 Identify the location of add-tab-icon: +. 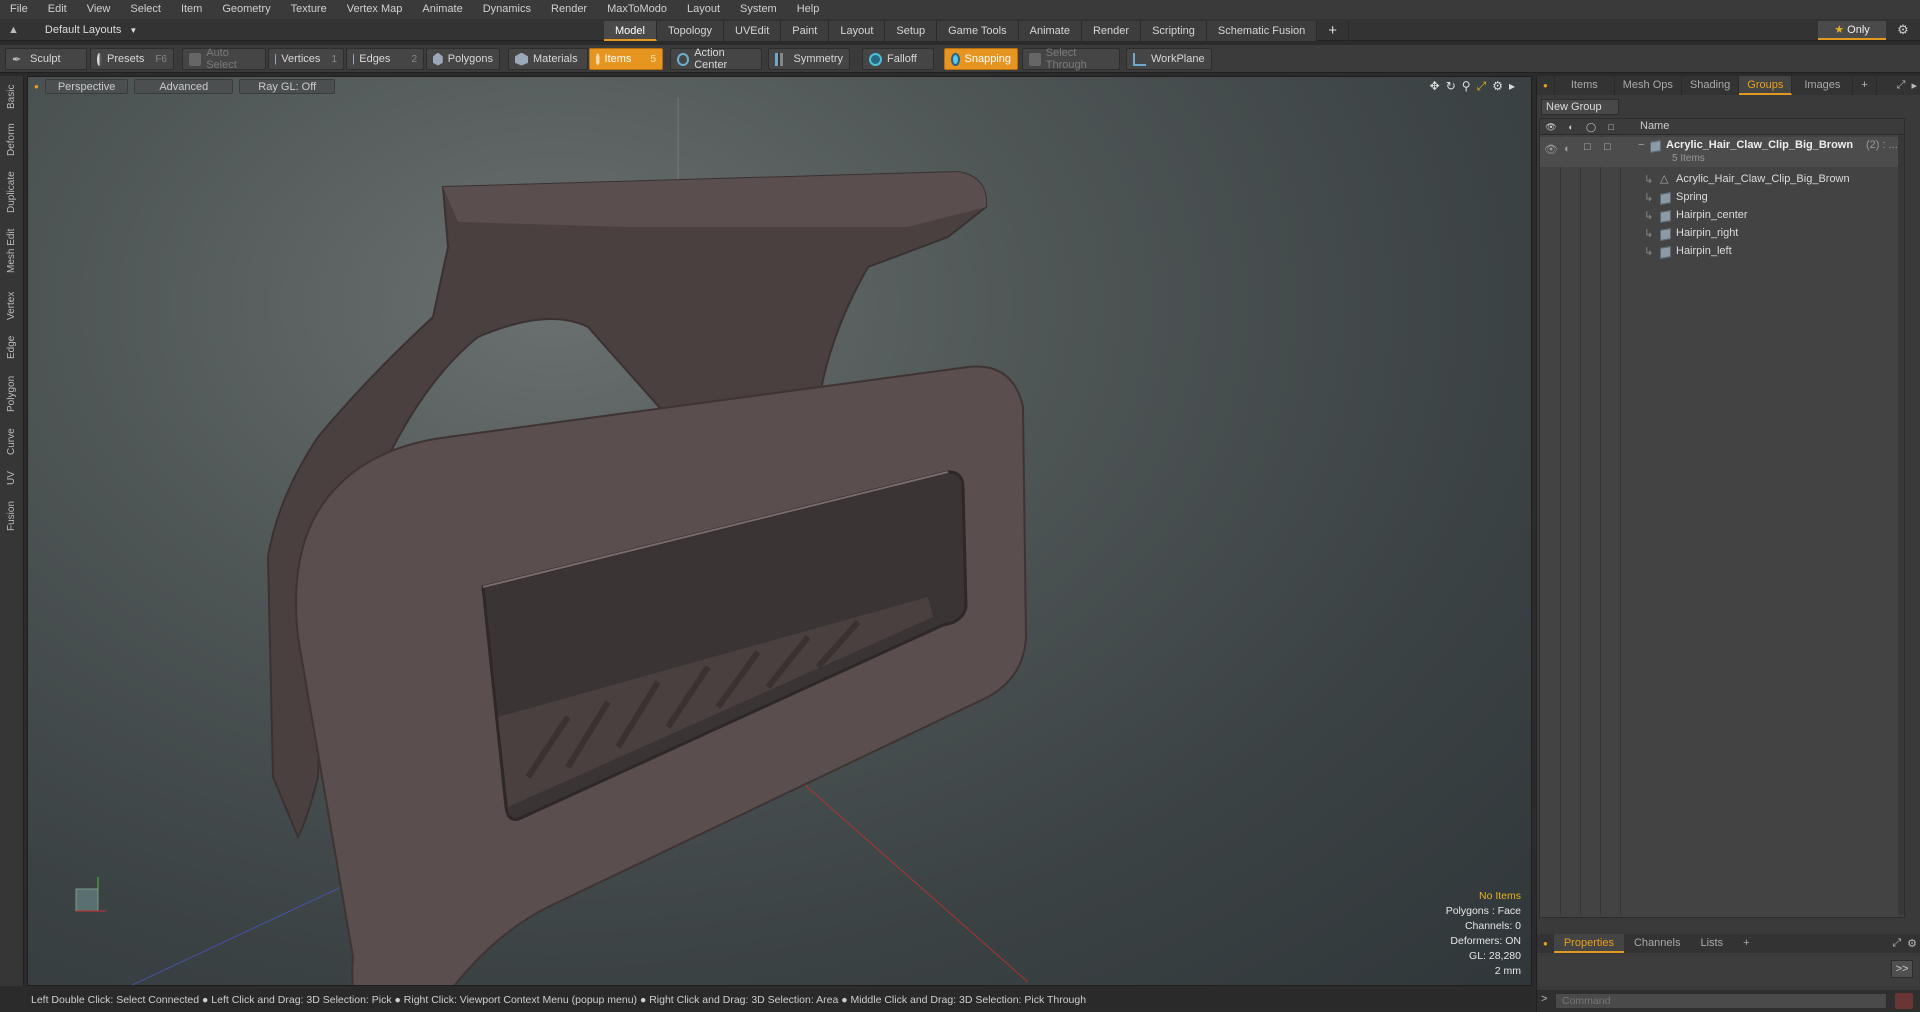
(1333, 31).